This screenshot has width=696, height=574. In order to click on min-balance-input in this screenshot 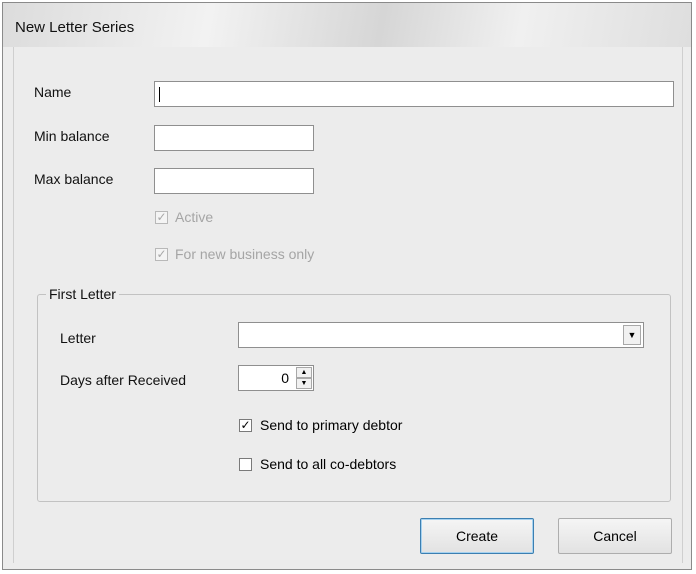, I will do `click(234, 138)`.